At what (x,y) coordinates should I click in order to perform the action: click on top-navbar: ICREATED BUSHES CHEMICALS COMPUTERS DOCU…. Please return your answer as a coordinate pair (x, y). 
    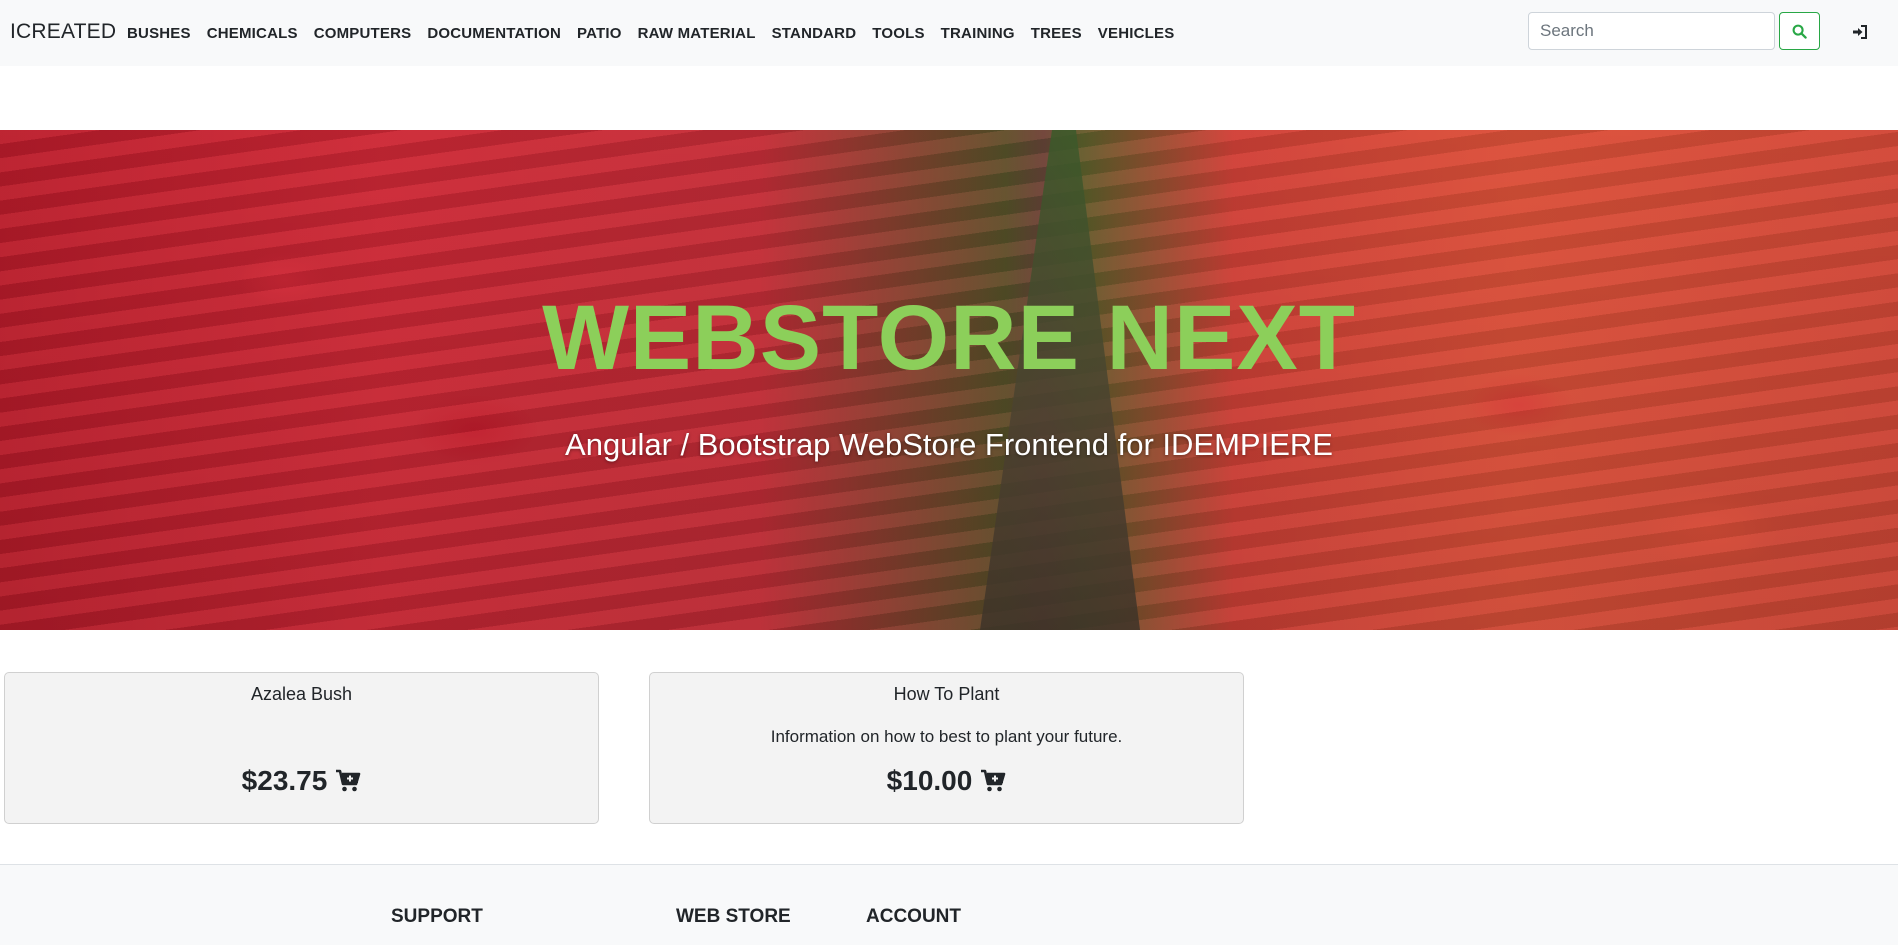
    Looking at the image, I should click on (949, 33).